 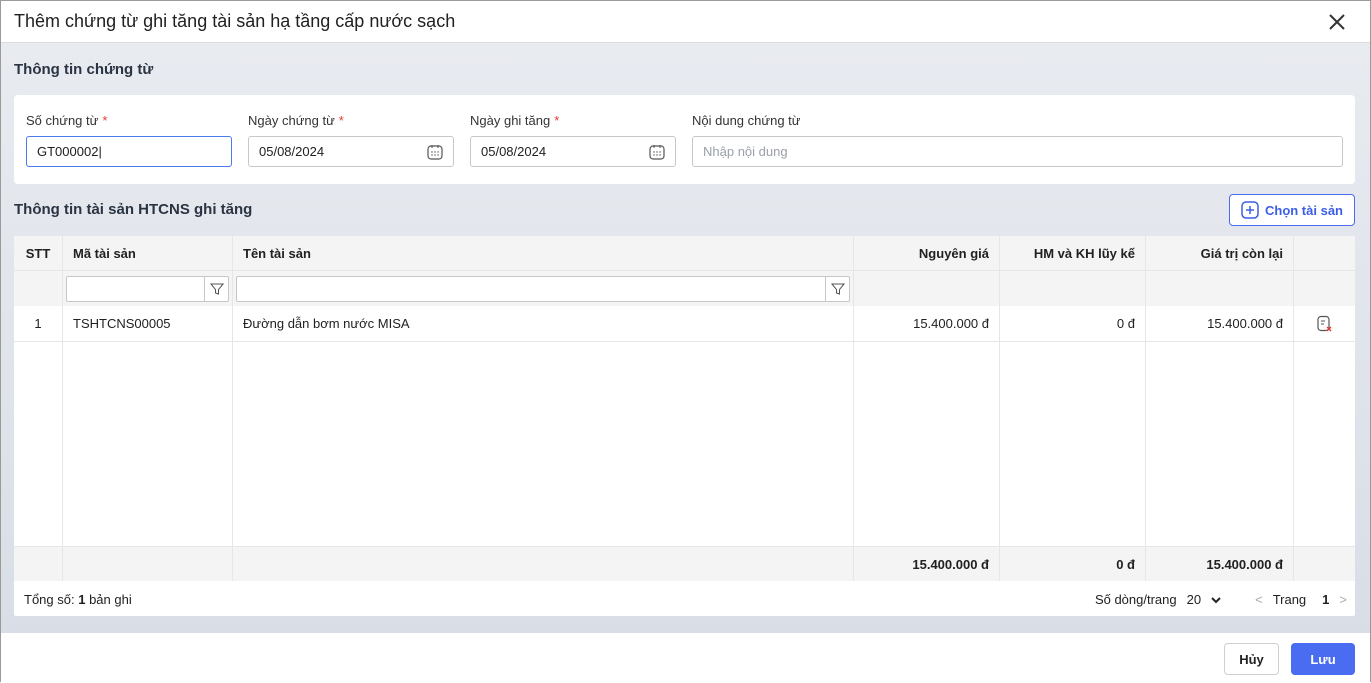 I want to click on col-con-lai: Giá trị còn lại, so click(x=1220, y=253).